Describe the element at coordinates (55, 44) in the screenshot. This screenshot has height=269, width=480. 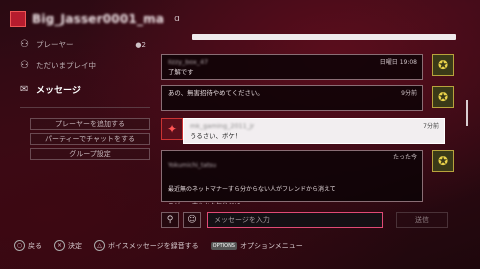
I see `sidebar-item-label: プレーヤー` at that location.